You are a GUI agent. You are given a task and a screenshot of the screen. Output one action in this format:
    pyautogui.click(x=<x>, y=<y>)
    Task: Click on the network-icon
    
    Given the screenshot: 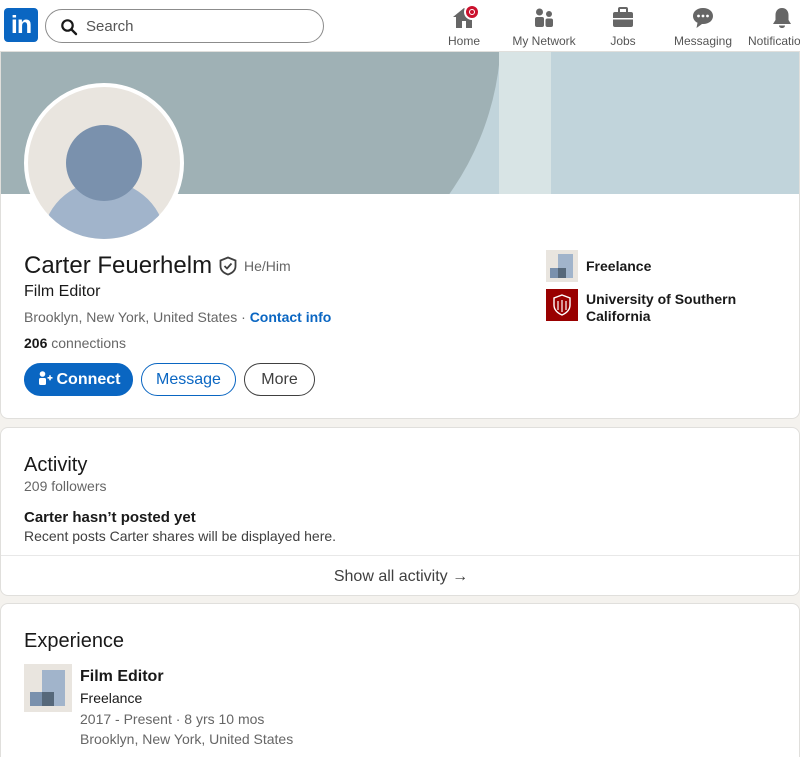 What is the action you would take?
    pyautogui.click(x=544, y=18)
    